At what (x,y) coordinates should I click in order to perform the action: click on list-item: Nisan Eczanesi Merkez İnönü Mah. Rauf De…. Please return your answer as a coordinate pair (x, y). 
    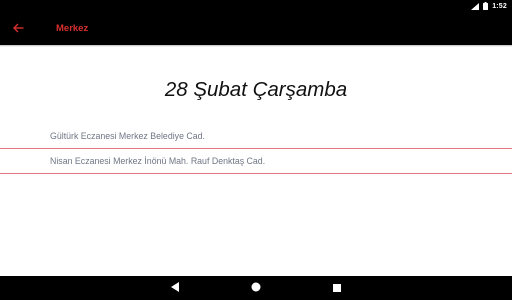
    Looking at the image, I should click on (256, 161).